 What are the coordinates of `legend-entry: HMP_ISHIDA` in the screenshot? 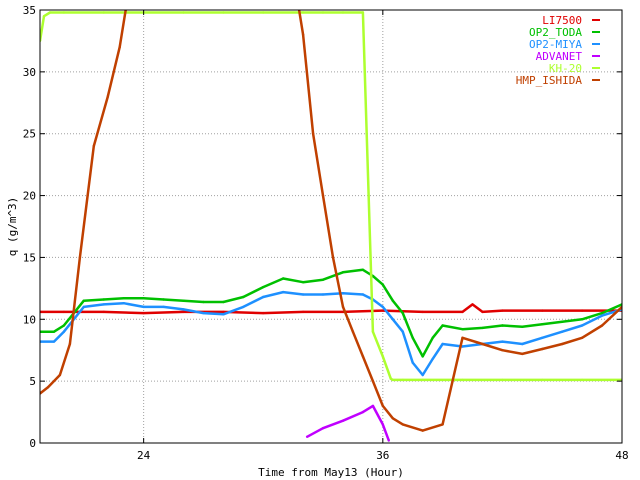 It's located at (549, 80).